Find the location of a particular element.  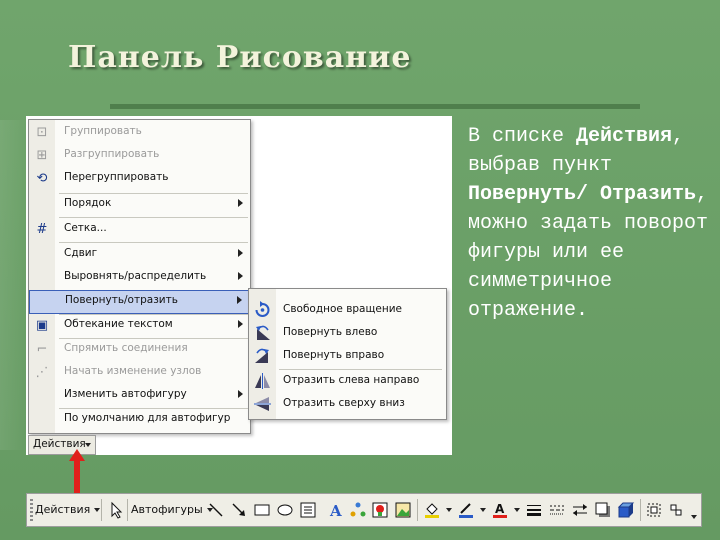

rectangle-icon is located at coordinates (262, 510).